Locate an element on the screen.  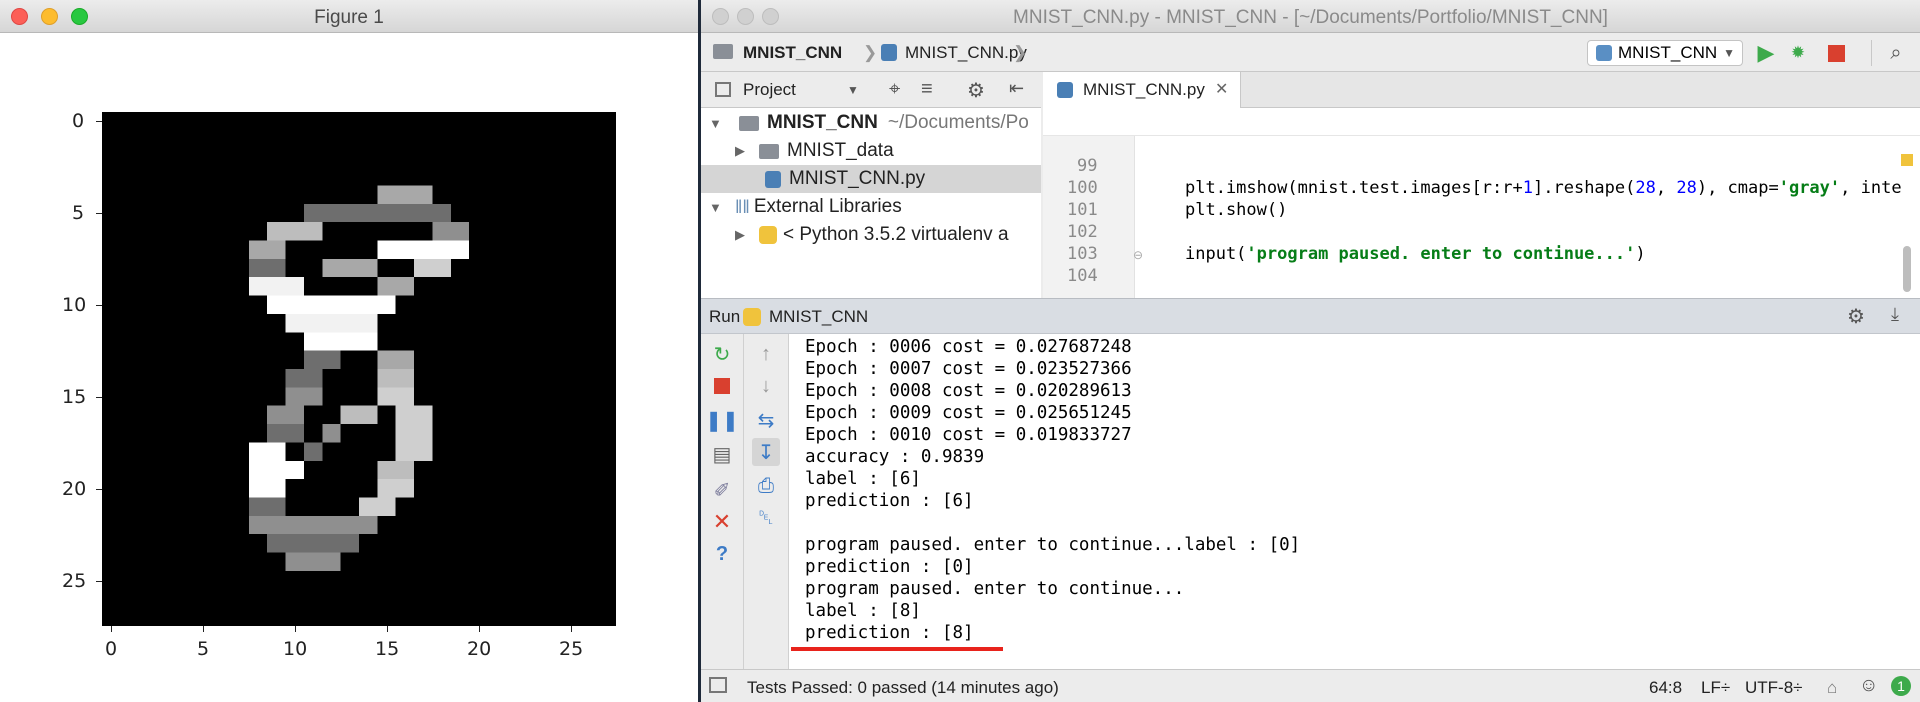
tab-label: MNIST_CNN.py is located at coordinates (1144, 89).